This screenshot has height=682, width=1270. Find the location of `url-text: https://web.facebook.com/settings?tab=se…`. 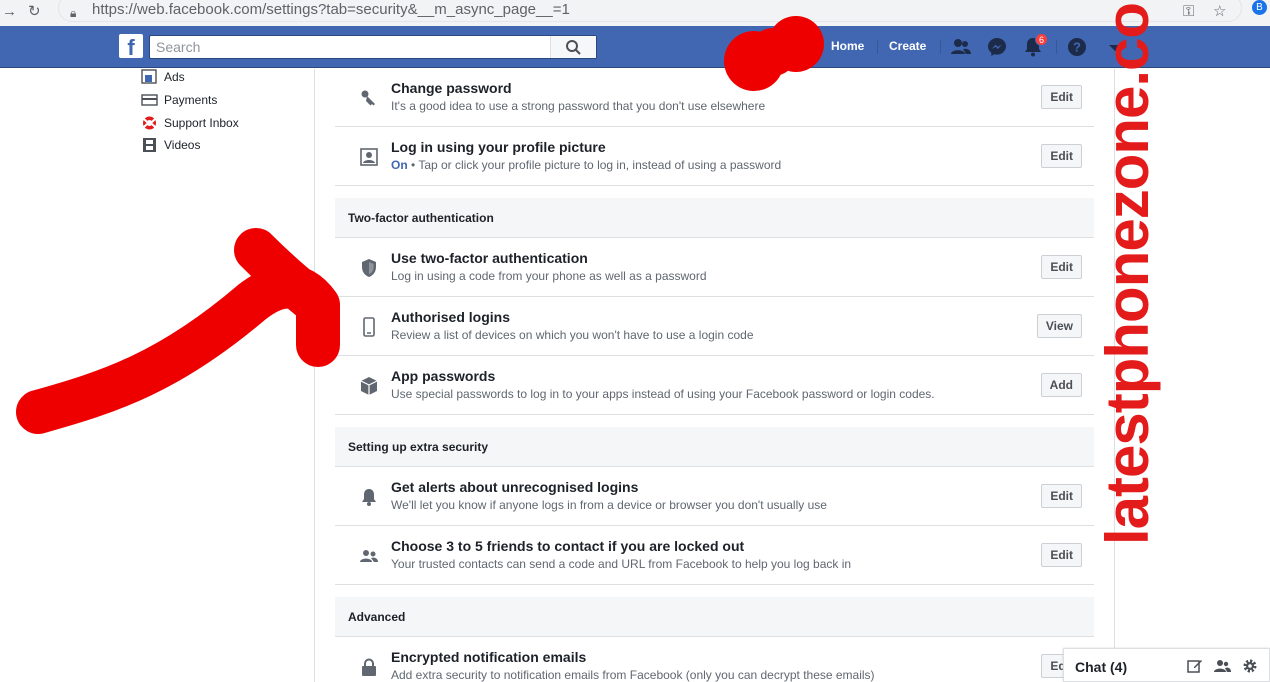

url-text: https://web.facebook.com/settings?tab=se… is located at coordinates (331, 10).